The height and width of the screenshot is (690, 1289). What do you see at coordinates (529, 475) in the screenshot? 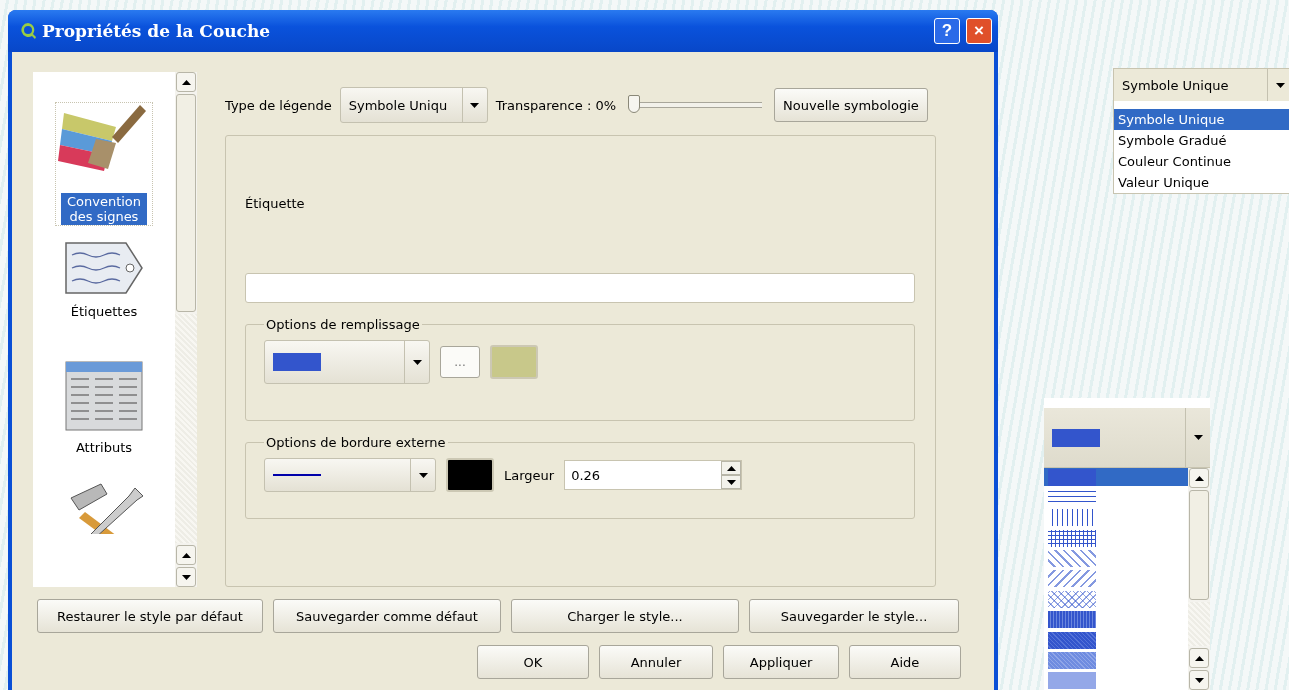
I see `width-label: Largeur` at bounding box center [529, 475].